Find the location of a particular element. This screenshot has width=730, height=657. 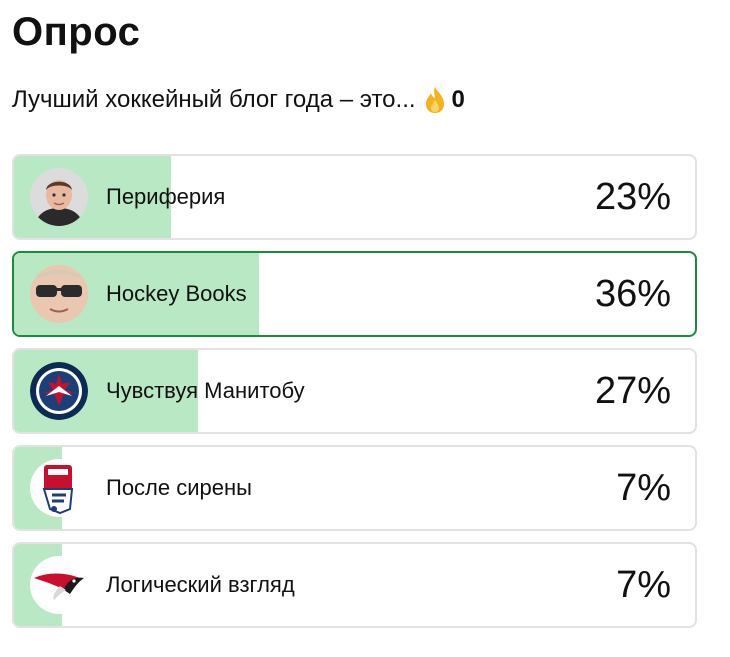

option-percent: 27% is located at coordinates (632, 390).